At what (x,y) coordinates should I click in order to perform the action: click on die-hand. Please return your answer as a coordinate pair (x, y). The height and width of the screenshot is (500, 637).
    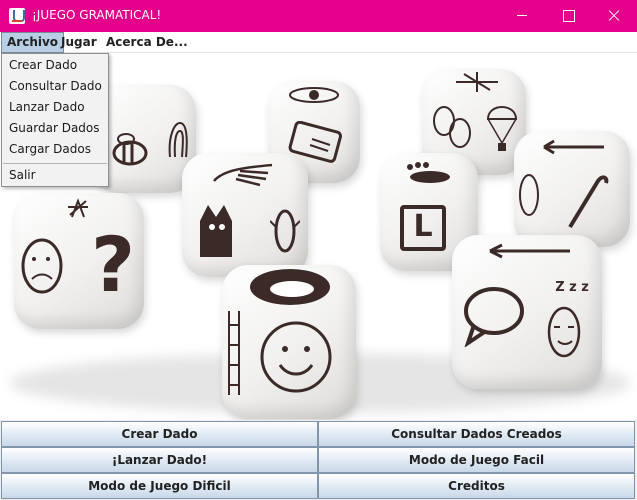
    Looking at the image, I should click on (245, 215).